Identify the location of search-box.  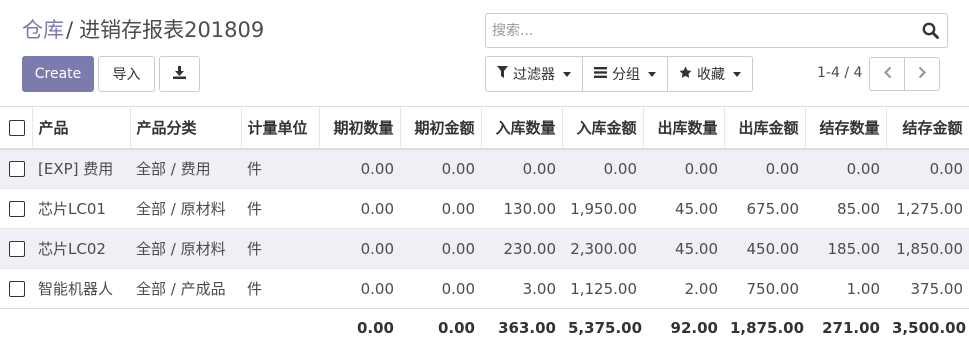
(716, 30).